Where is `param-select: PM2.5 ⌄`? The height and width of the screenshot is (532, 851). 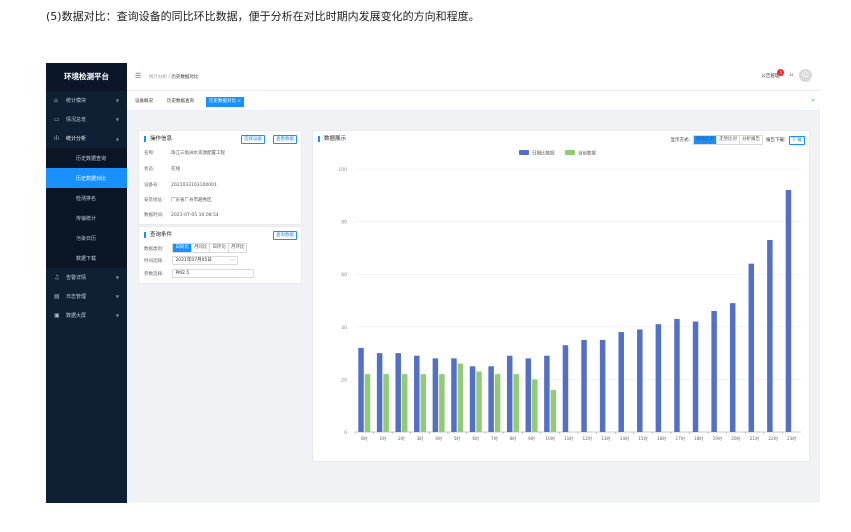
param-select: PM2.5 ⌄ is located at coordinates (213, 273).